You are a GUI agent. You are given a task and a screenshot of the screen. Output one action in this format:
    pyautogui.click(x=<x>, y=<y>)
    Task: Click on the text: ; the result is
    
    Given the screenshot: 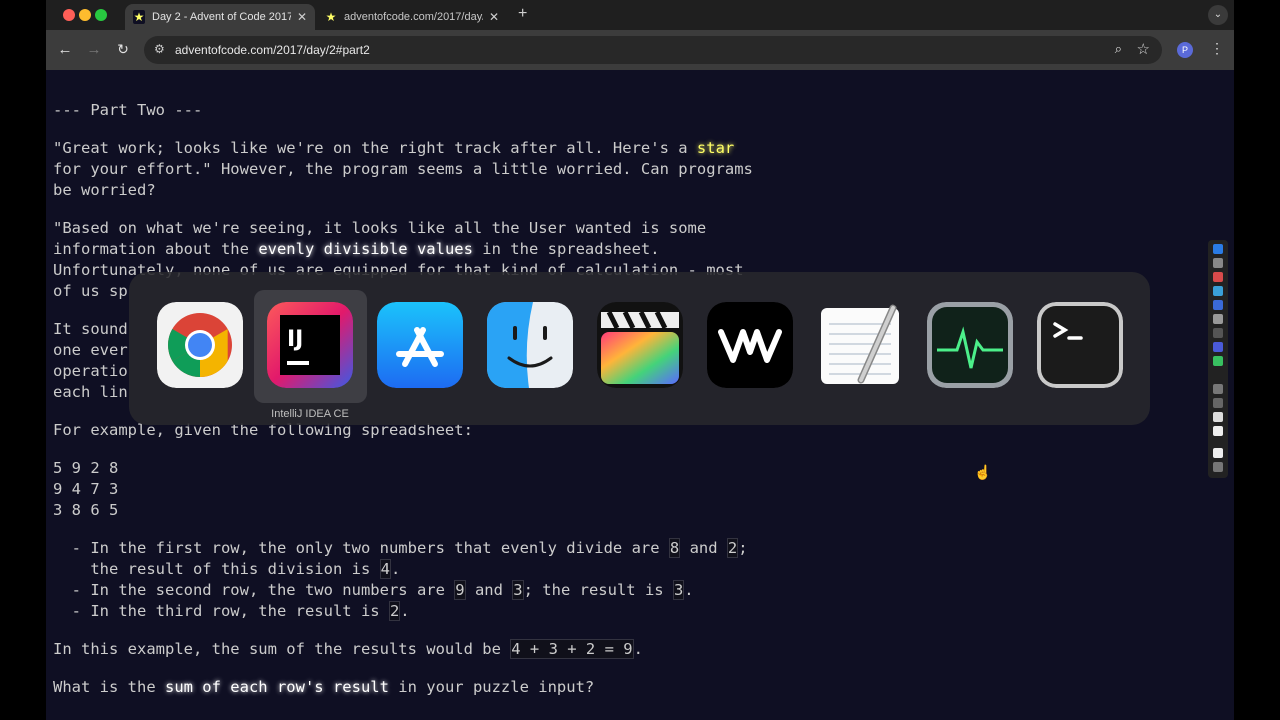 What is the action you would take?
    pyautogui.click(x=598, y=590)
    